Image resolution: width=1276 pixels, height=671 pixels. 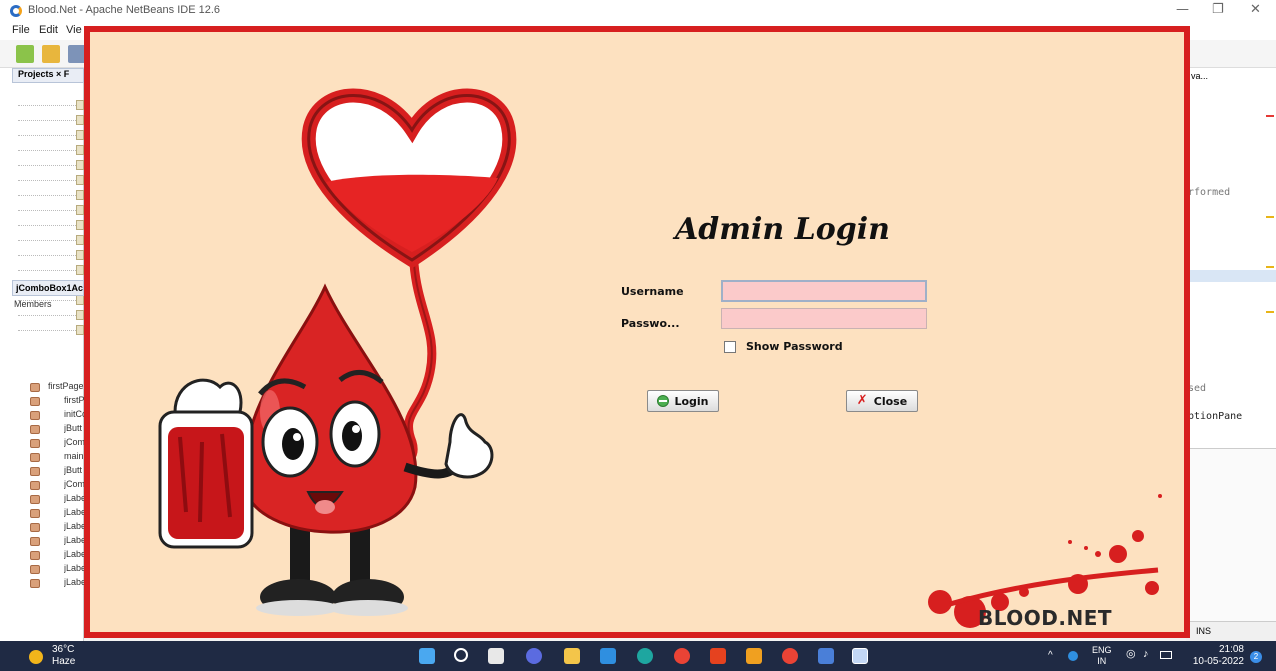 What do you see at coordinates (824, 318) in the screenshot?
I see `password-input` at bounding box center [824, 318].